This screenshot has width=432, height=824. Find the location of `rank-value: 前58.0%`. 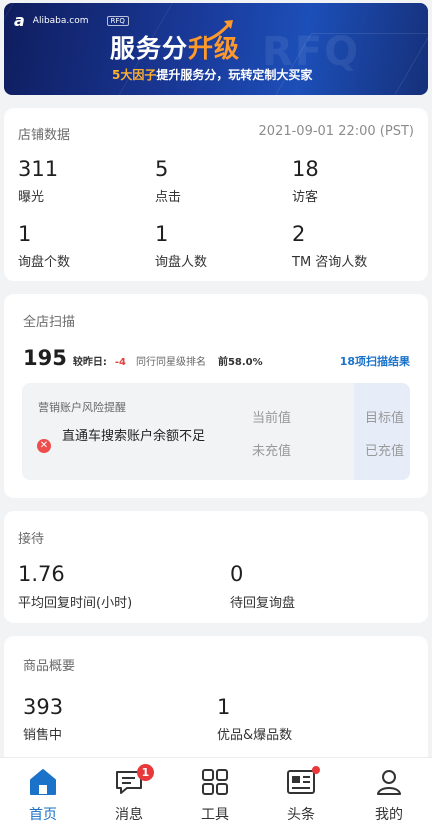

rank-value: 前58.0% is located at coordinates (240, 362).